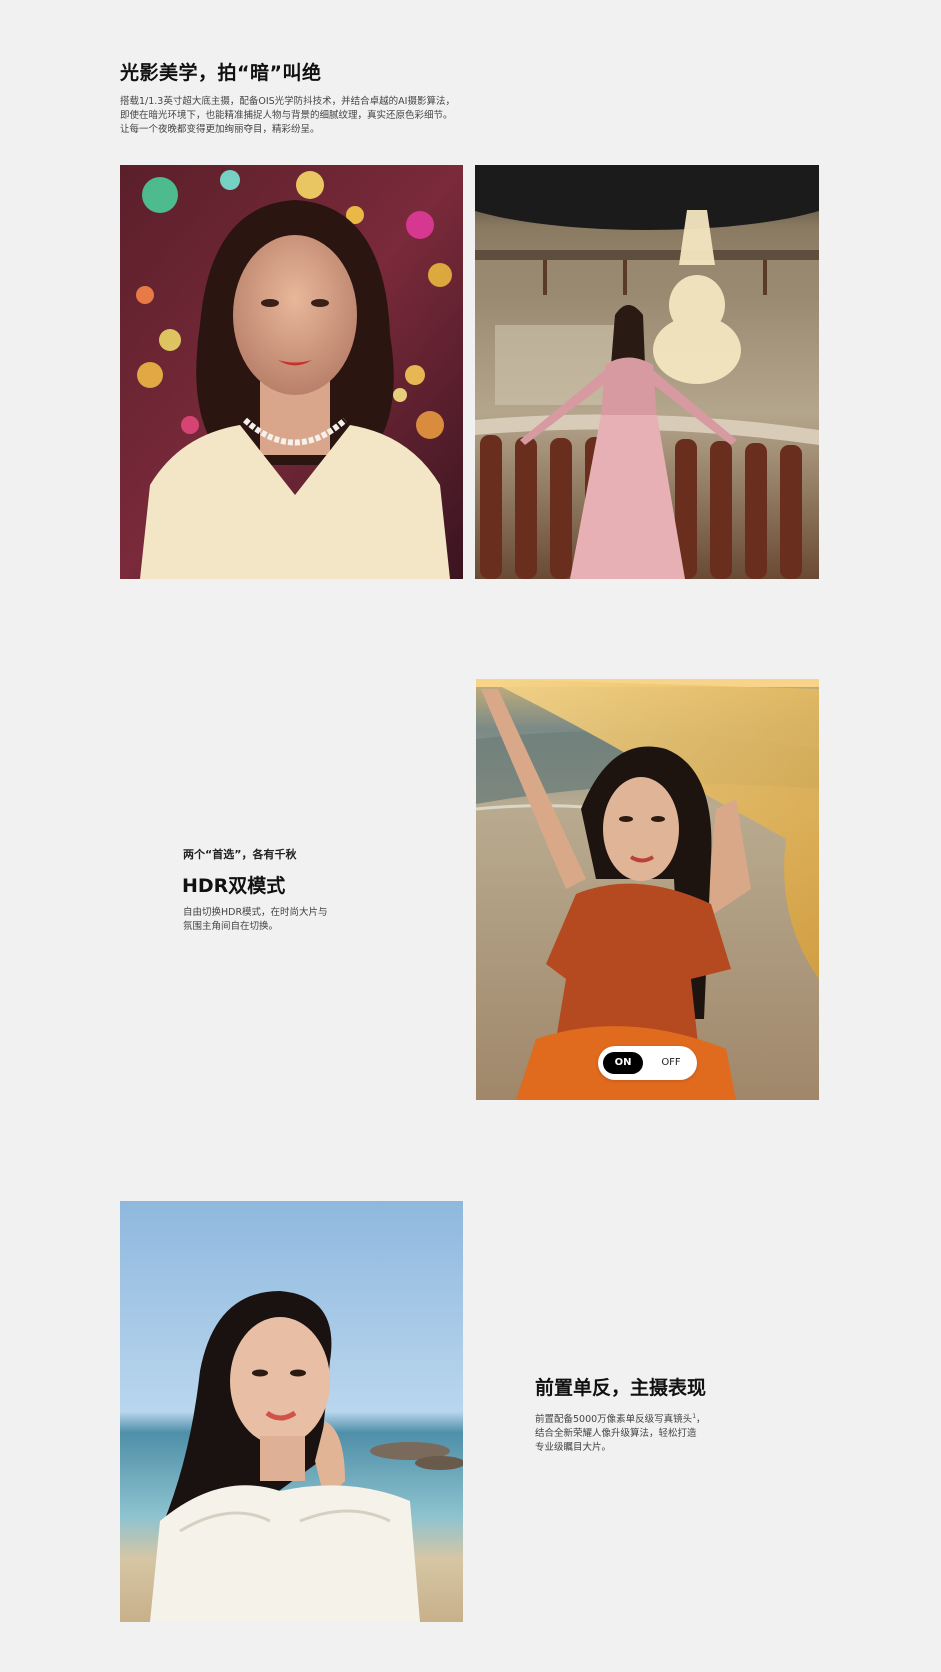  Describe the element at coordinates (221, 73) in the screenshot. I see `section1-title: 光影美学，拍“暗”叫绝` at that location.